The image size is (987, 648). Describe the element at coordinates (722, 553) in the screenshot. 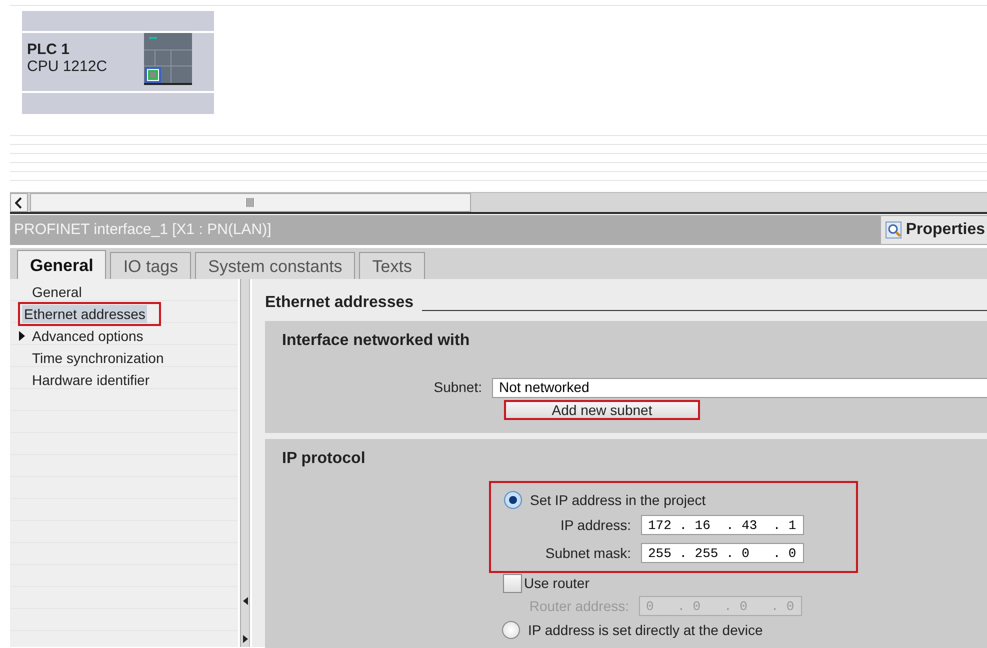

I see `subnet-mask-field: 255 . 255 . 0 . 0` at that location.